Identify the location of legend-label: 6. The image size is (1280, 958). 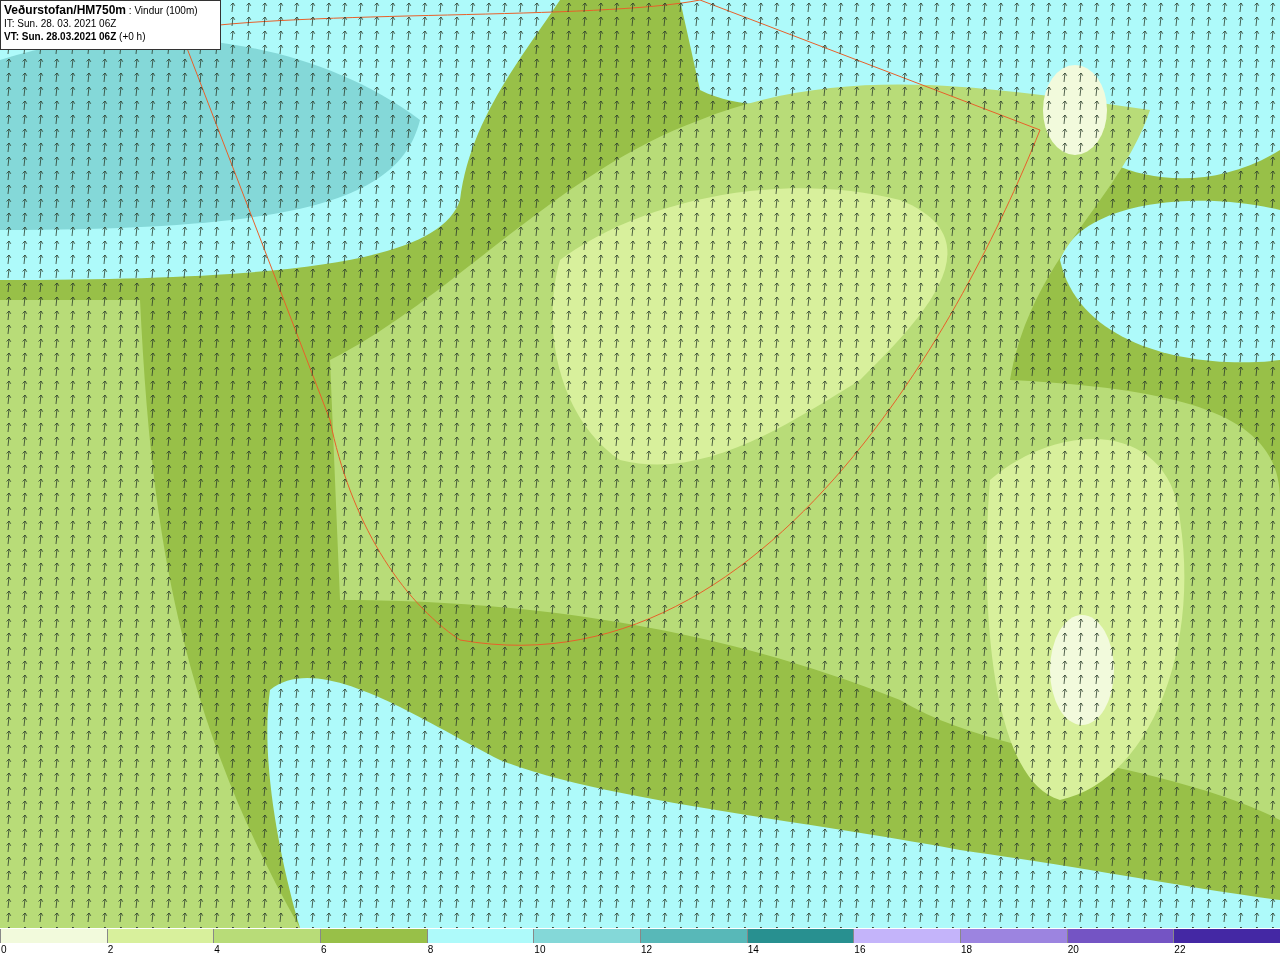
(323, 949).